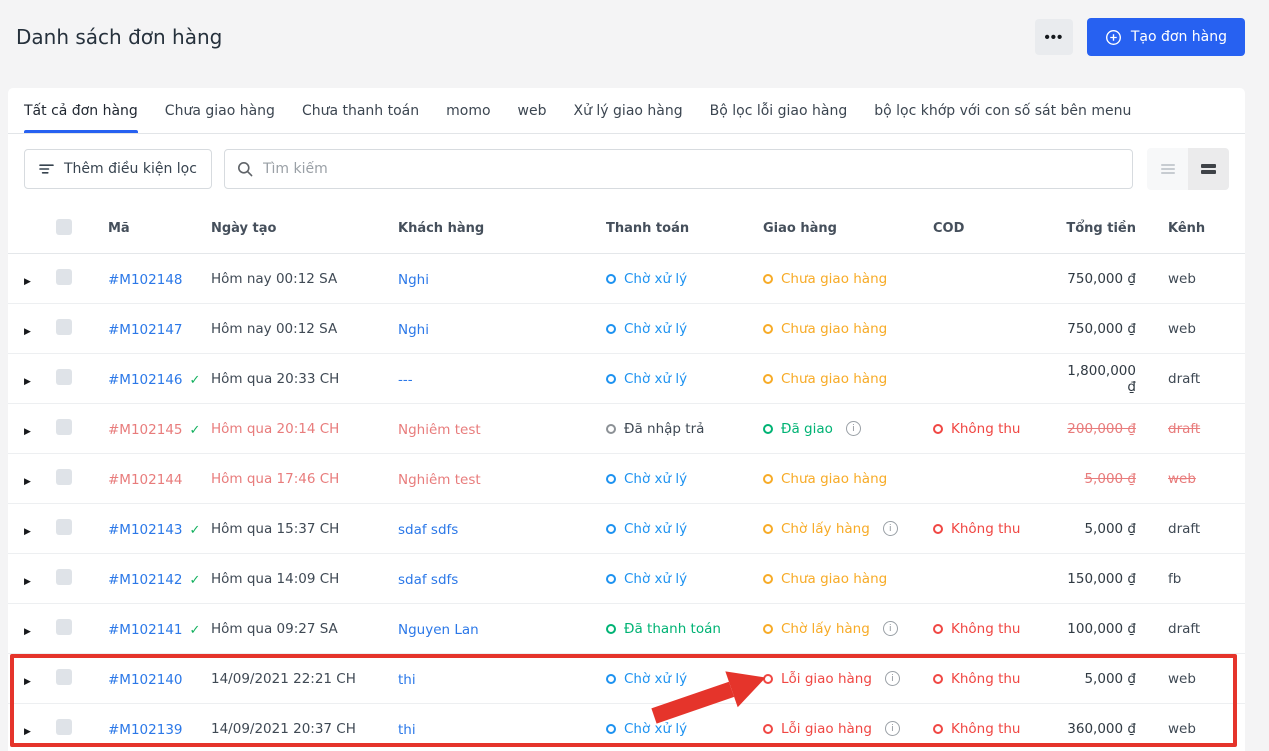 This screenshot has width=1269, height=751. What do you see at coordinates (195, 580) in the screenshot?
I see `verified-check-icon: ✓` at bounding box center [195, 580].